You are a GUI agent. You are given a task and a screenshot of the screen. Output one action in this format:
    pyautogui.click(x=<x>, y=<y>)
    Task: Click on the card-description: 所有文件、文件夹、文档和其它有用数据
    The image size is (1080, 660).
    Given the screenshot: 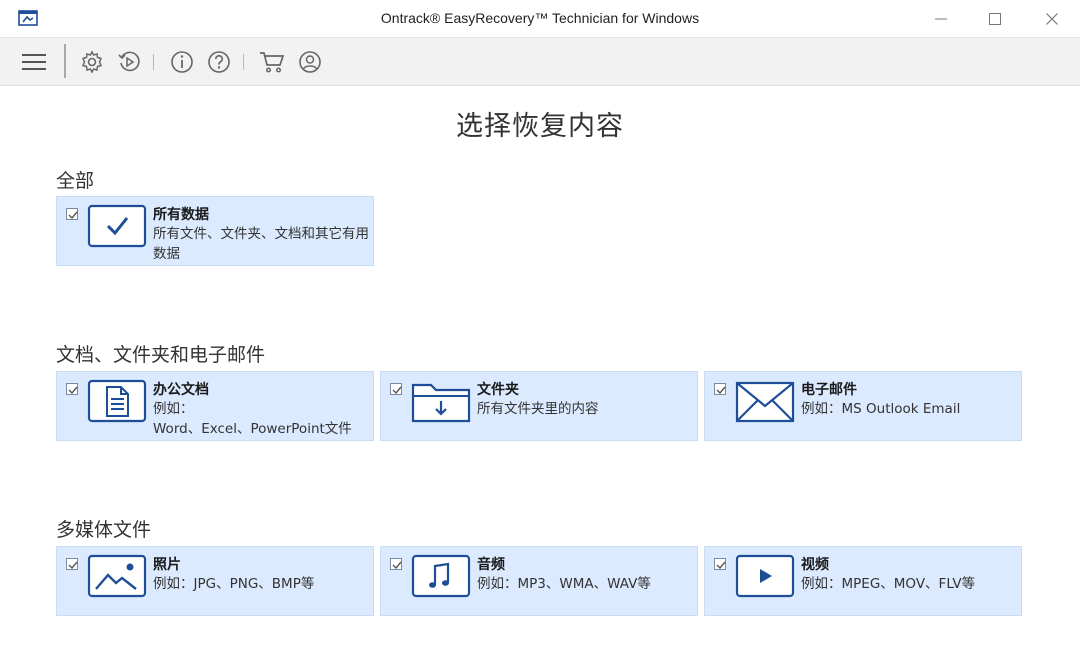 What is the action you would take?
    pyautogui.click(x=261, y=244)
    